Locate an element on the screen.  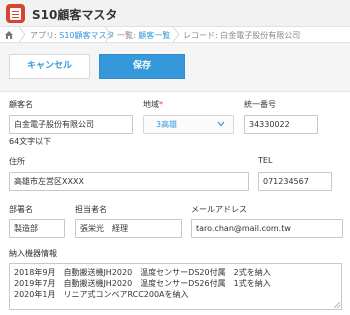
cancel-button: キャンセル is located at coordinates (49, 66).